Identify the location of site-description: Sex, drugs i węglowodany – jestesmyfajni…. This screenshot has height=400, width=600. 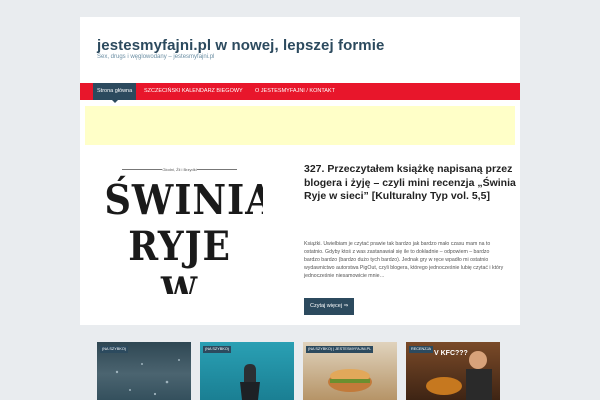
(156, 57).